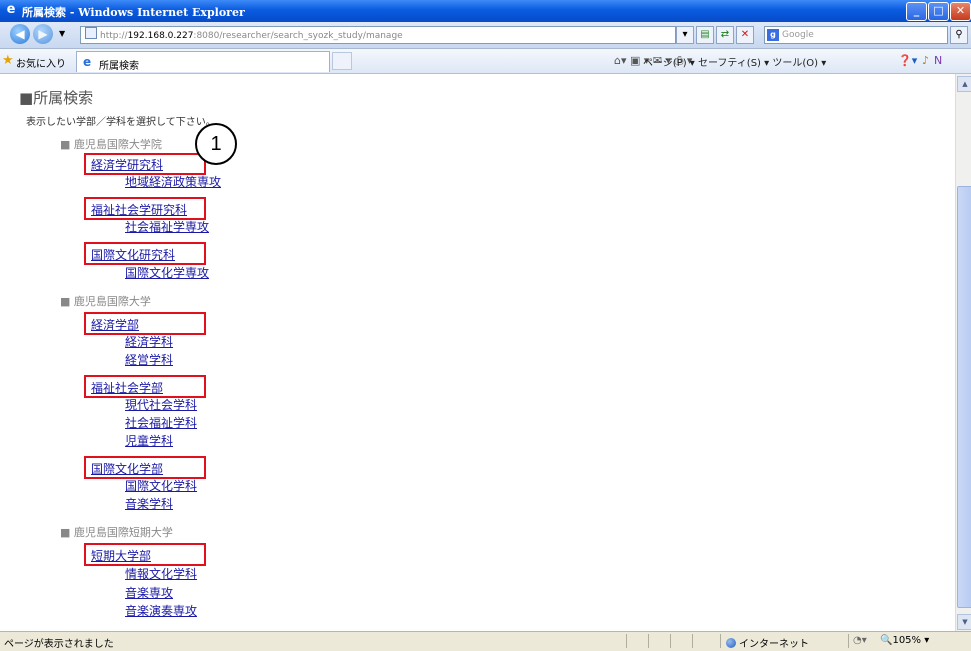  I want to click on stop-icon: ✕, so click(745, 35).